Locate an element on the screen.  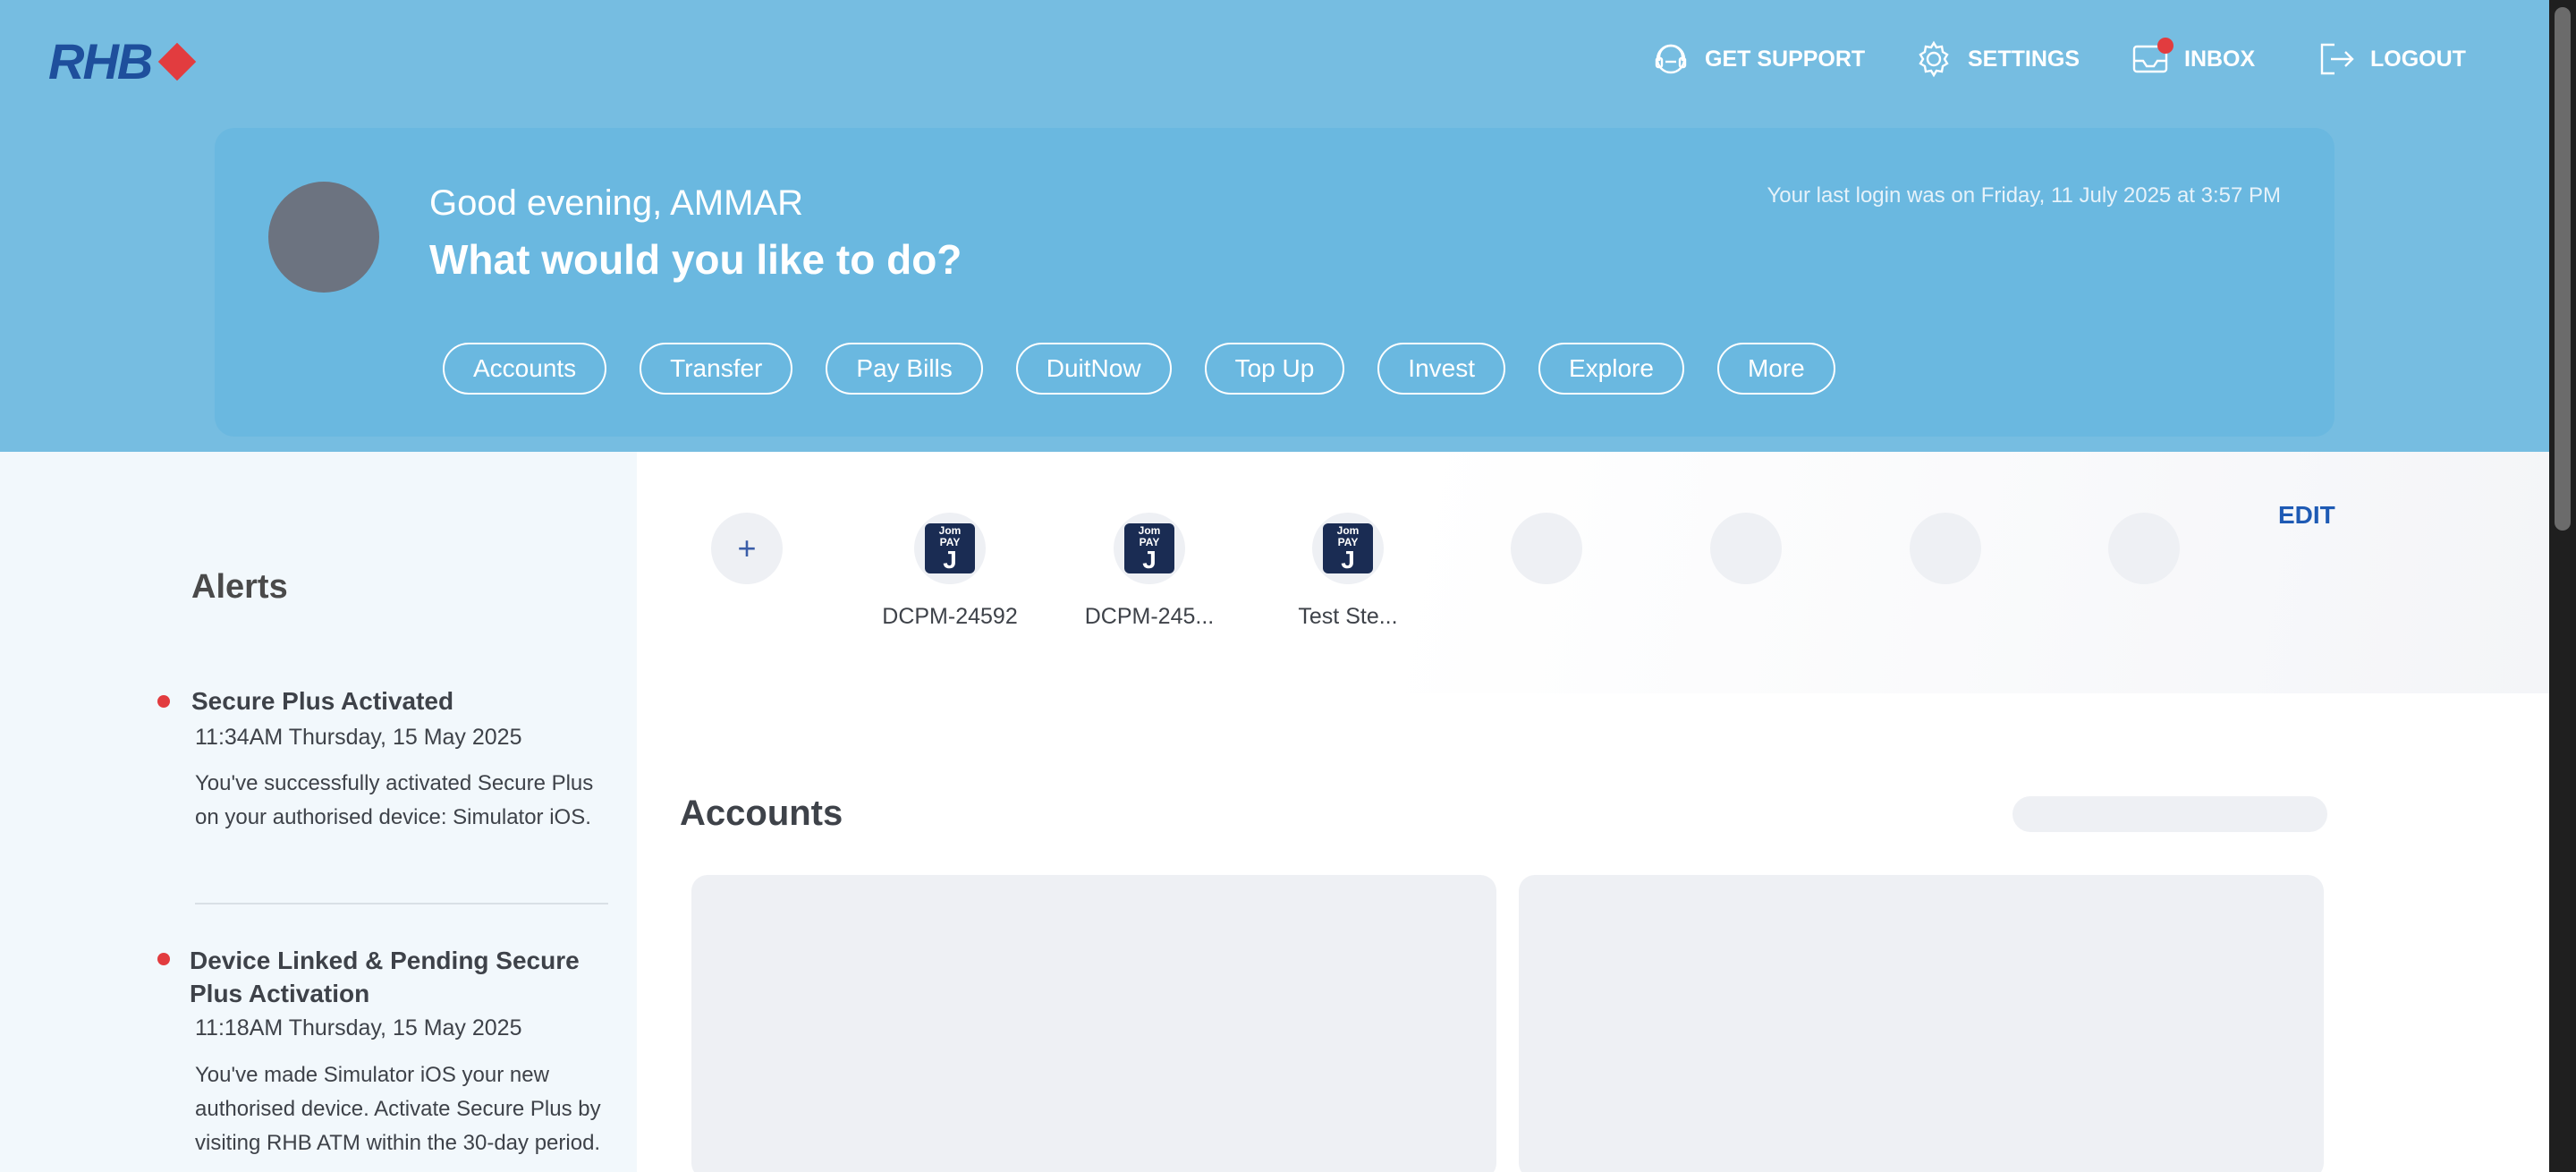
get-support-link: GET SUPPORT is located at coordinates (1758, 59).